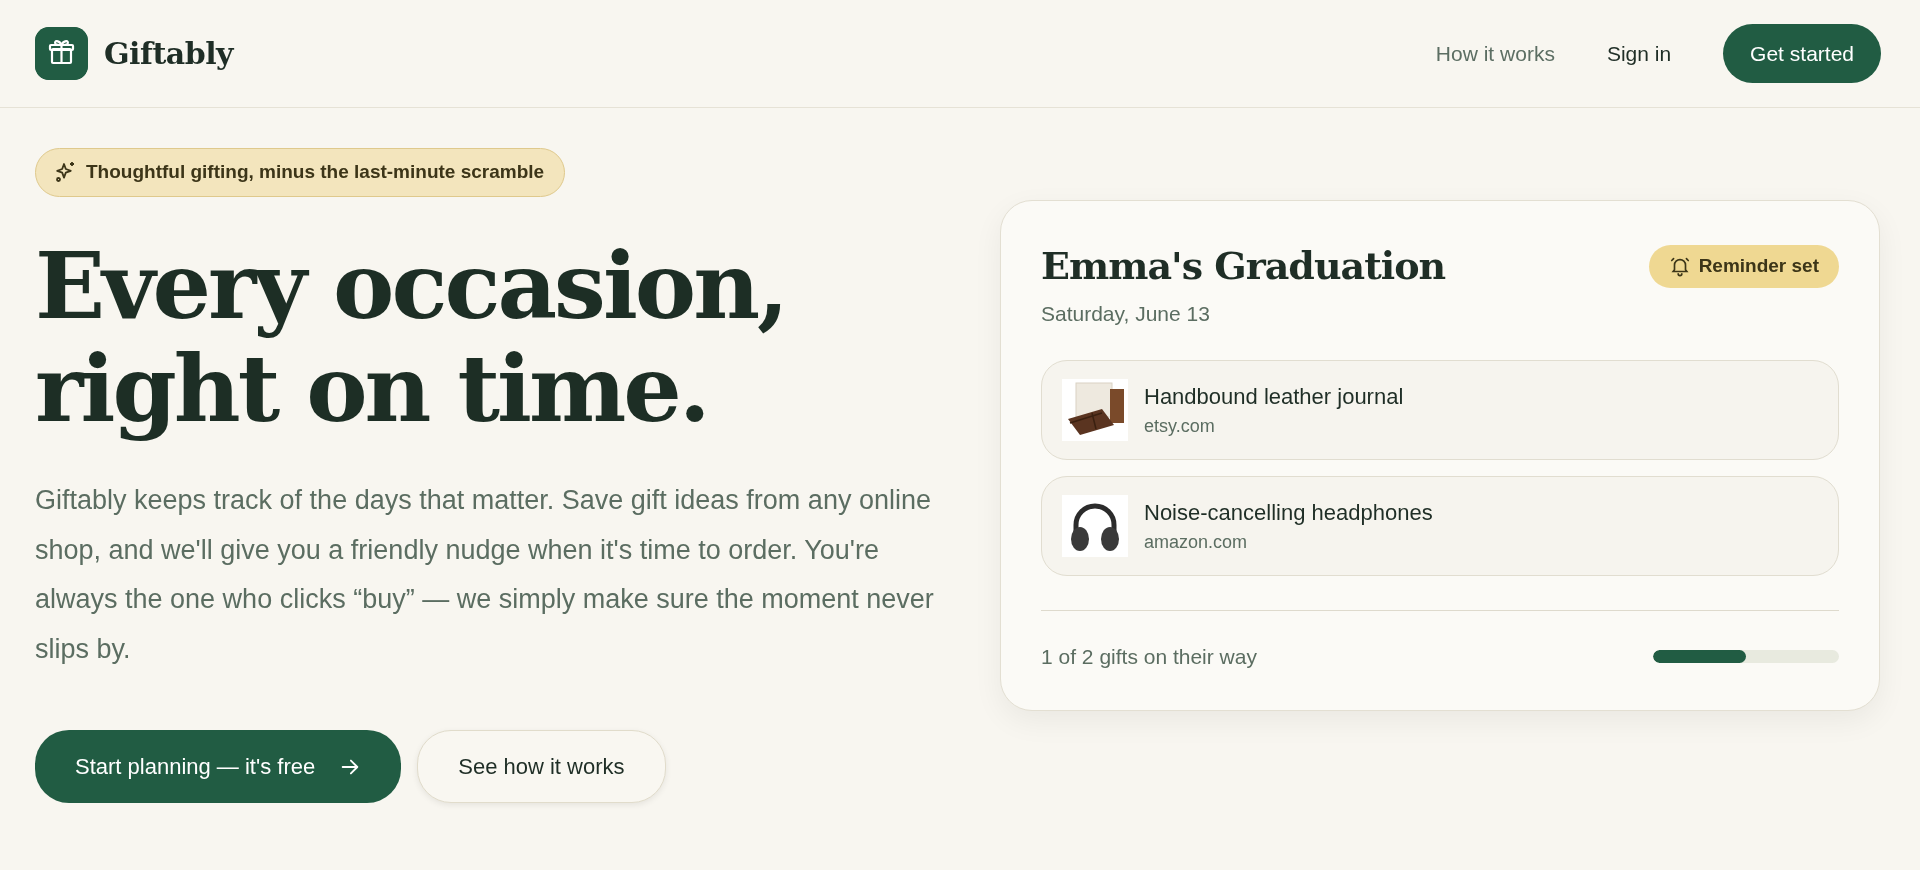 This screenshot has width=1920, height=870. I want to click on logo-icon, so click(61, 53).